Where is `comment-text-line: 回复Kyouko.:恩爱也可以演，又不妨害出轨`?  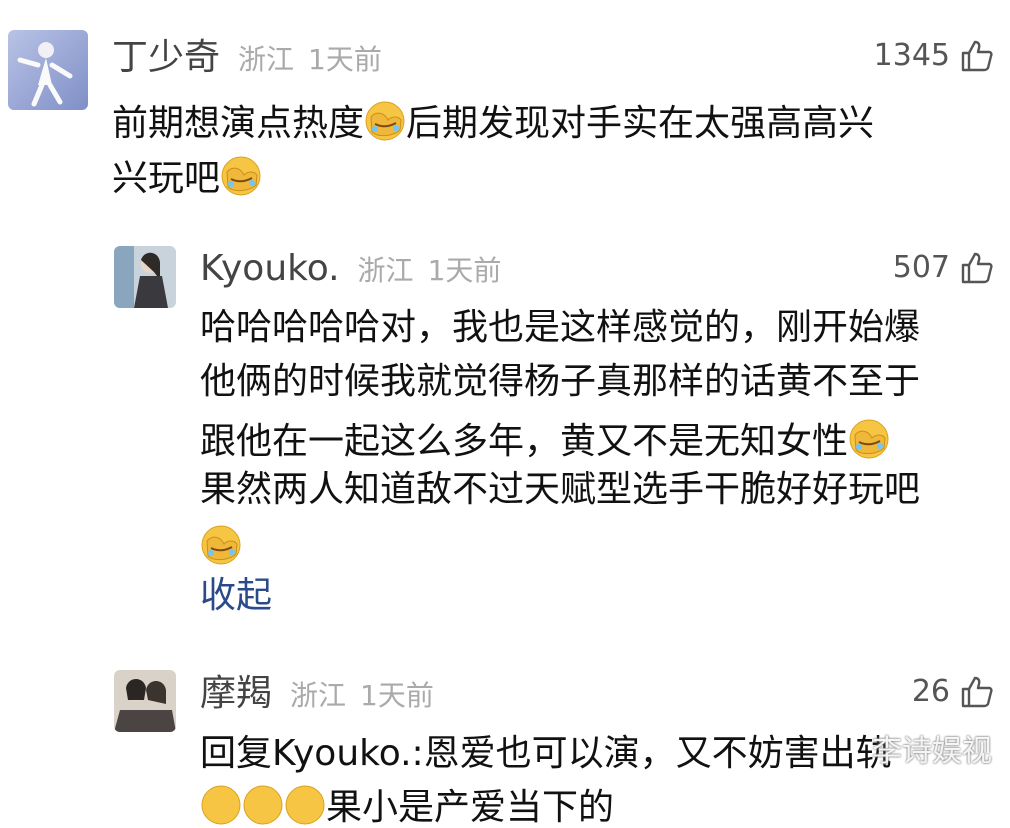 comment-text-line: 回复Kyouko.:恩爱也可以演，又不妨害出轨 is located at coordinates (546, 753).